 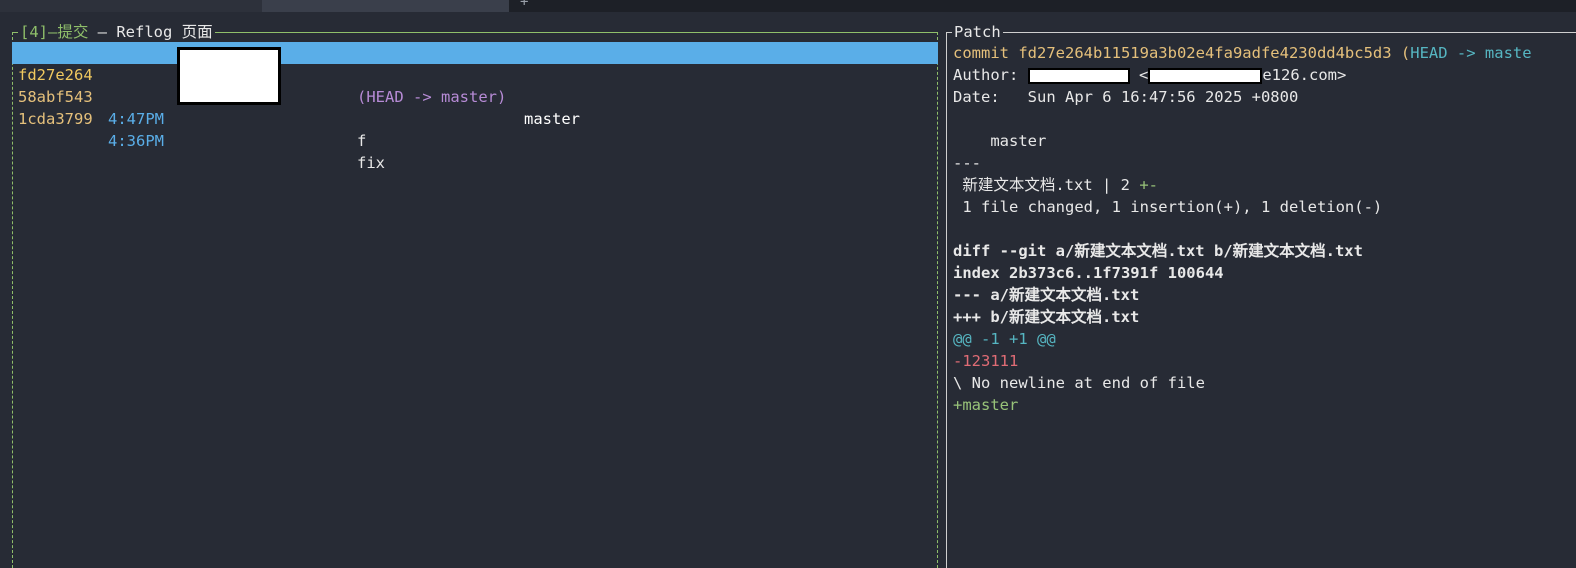 I want to click on commit-message-line: master, so click(x=1000, y=141).